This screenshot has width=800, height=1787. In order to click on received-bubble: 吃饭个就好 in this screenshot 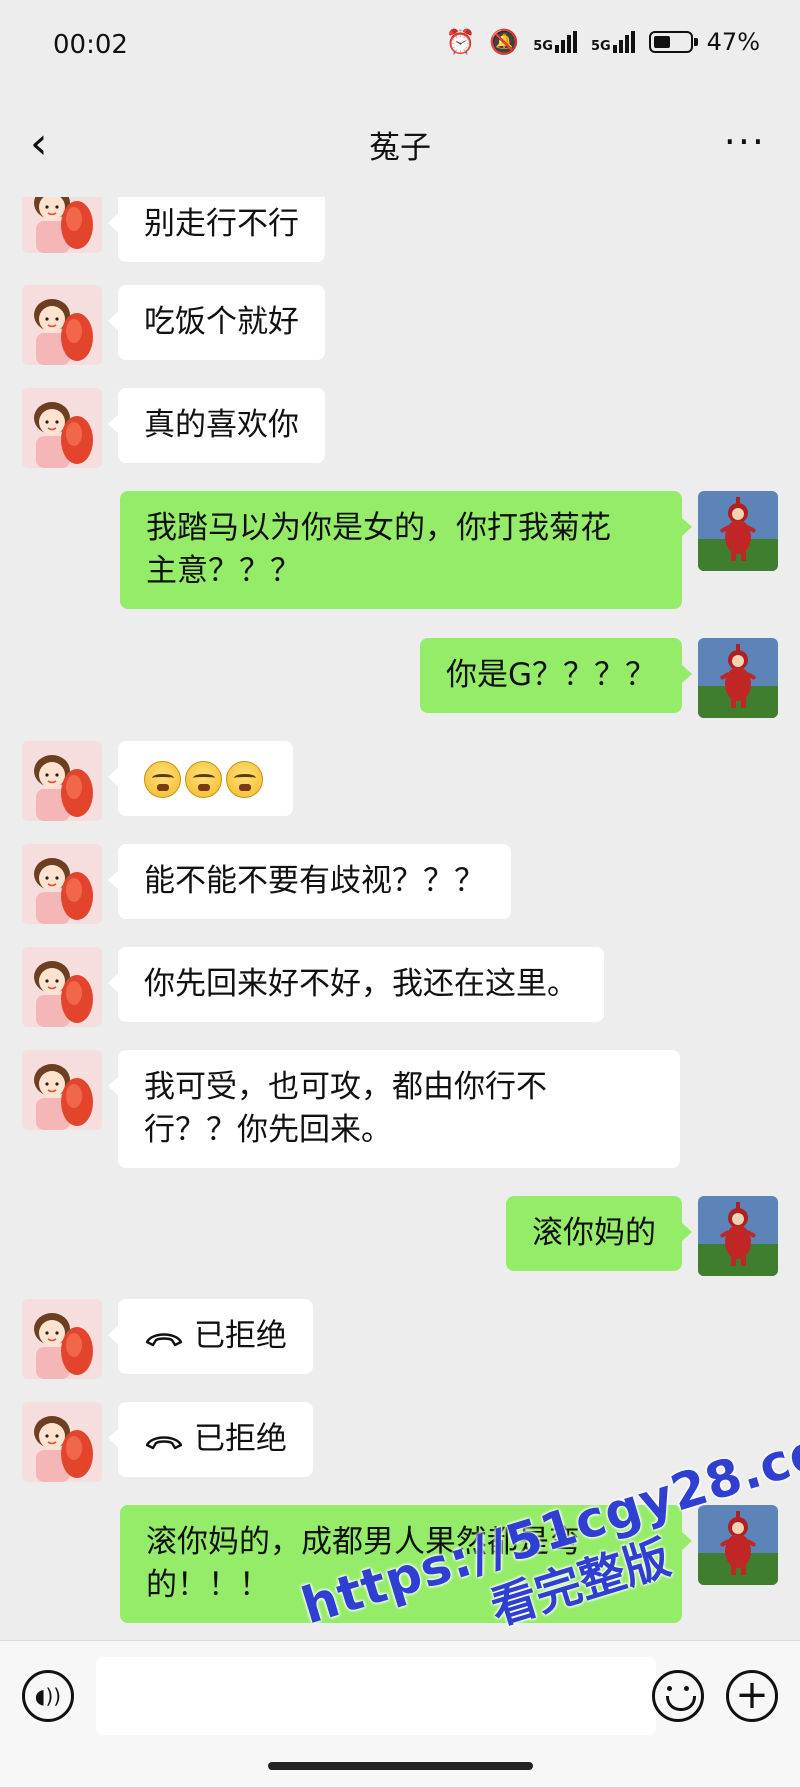, I will do `click(216, 322)`.